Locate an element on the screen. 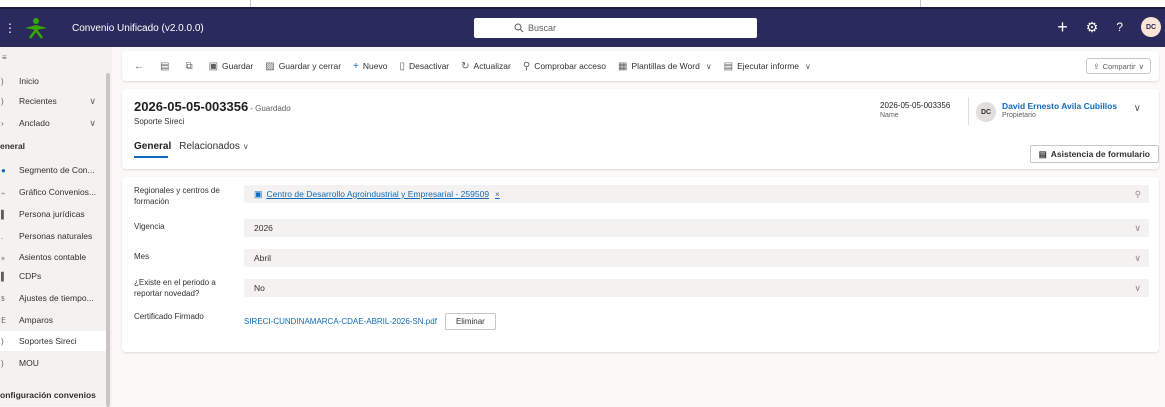 This screenshot has height=407, width=1165. menu-icon: ≡ is located at coordinates (4, 57).